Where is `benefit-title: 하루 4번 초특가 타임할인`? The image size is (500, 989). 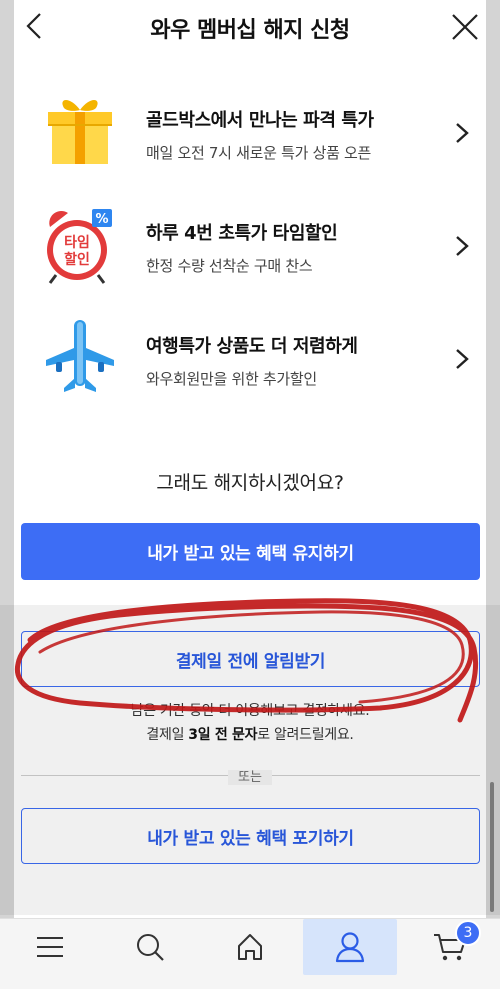 benefit-title: 하루 4번 초특가 타임할인 is located at coordinates (242, 233).